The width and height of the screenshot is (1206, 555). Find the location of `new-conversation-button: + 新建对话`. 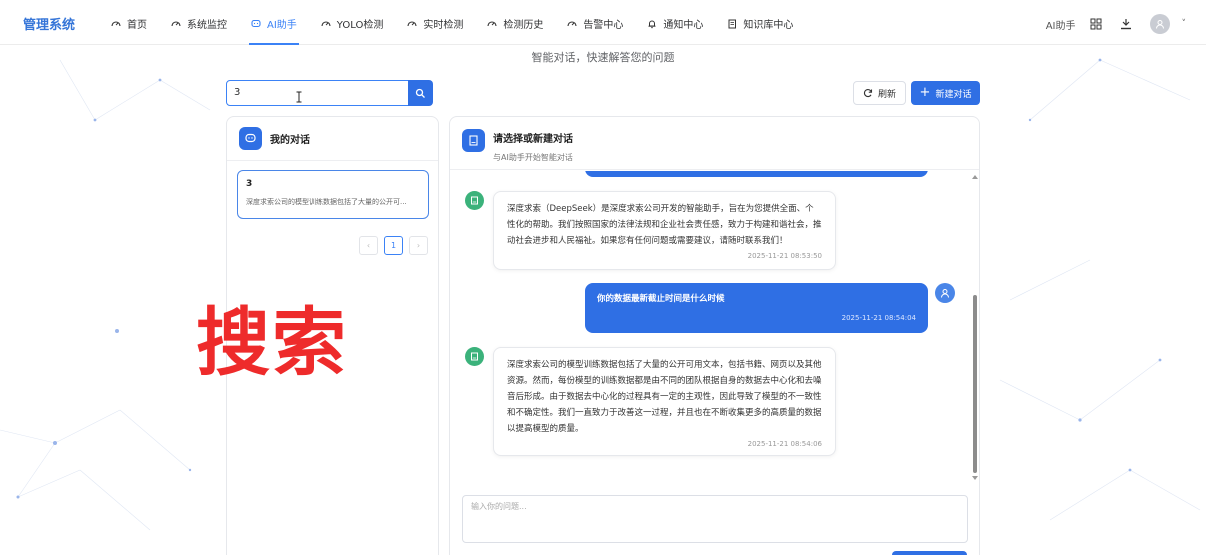

new-conversation-button: + 新建对话 is located at coordinates (945, 93).